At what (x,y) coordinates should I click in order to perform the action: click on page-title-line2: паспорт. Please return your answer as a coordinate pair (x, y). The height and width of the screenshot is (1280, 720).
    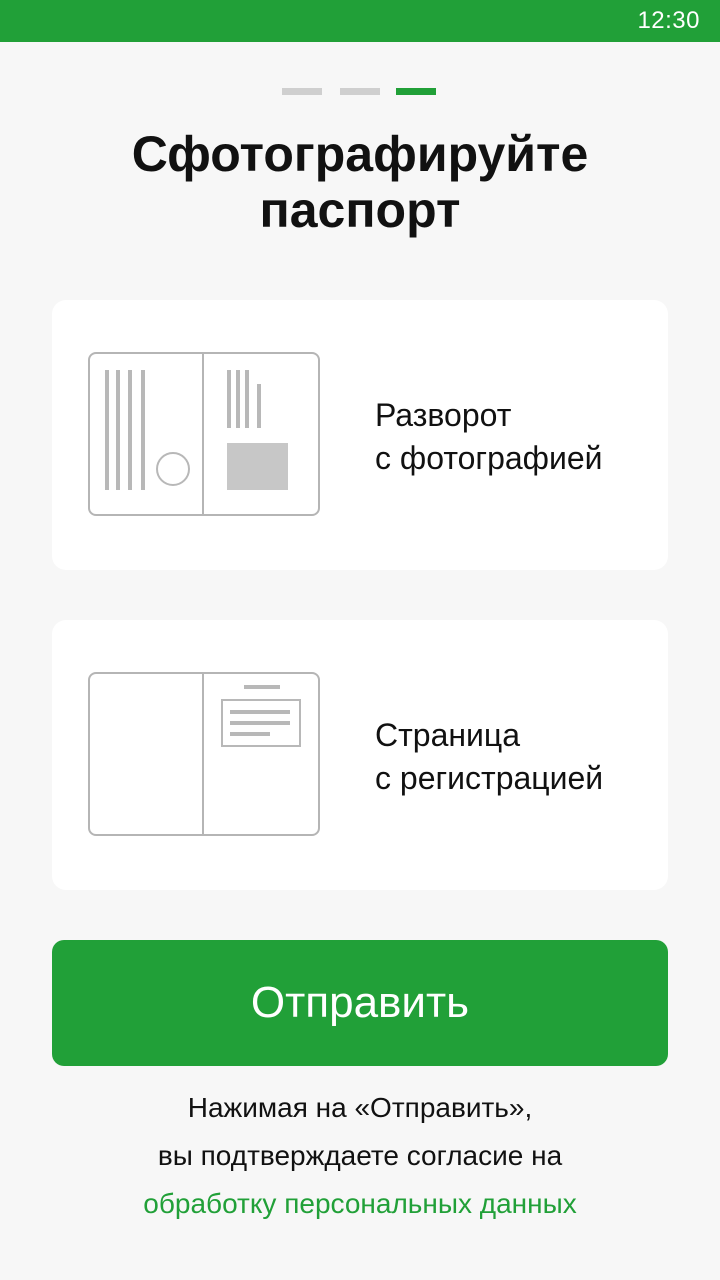
    Looking at the image, I should click on (360, 210).